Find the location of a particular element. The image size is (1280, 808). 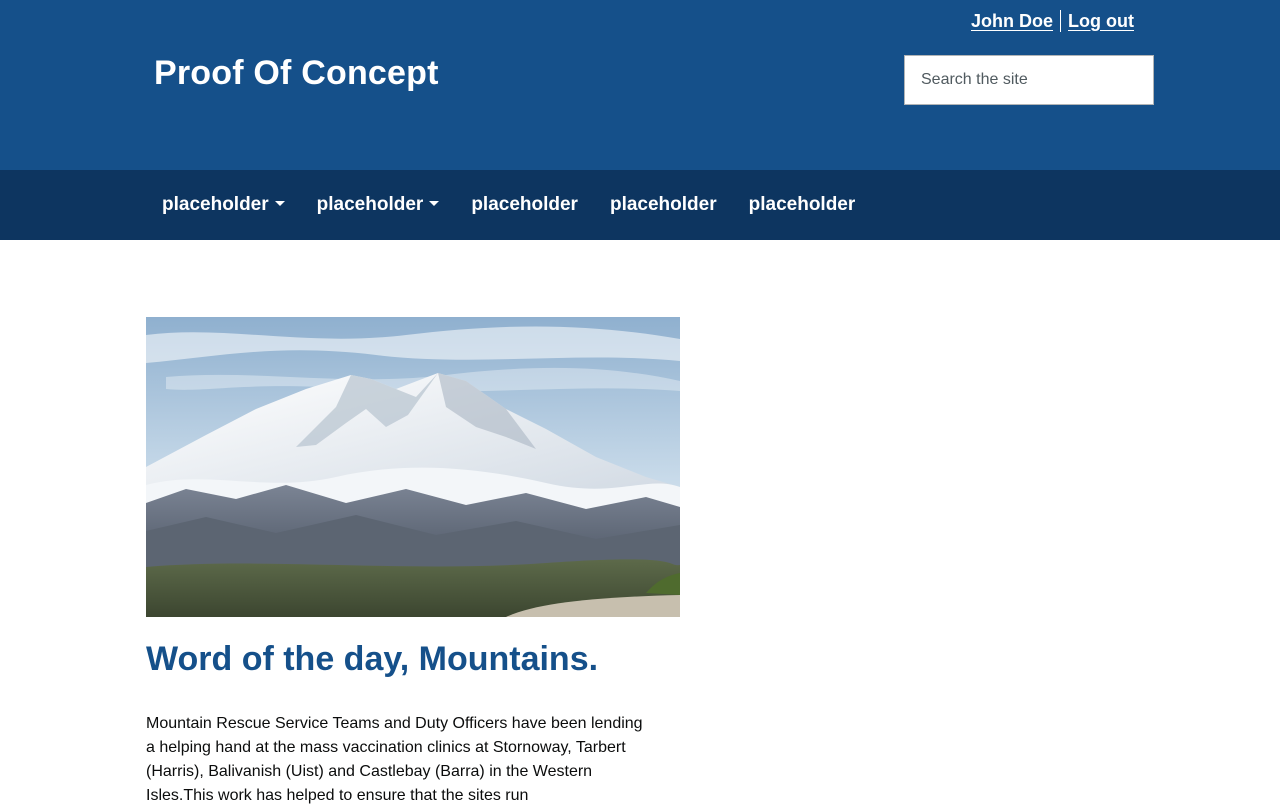

nav-item-5: placeholder is located at coordinates (802, 205).